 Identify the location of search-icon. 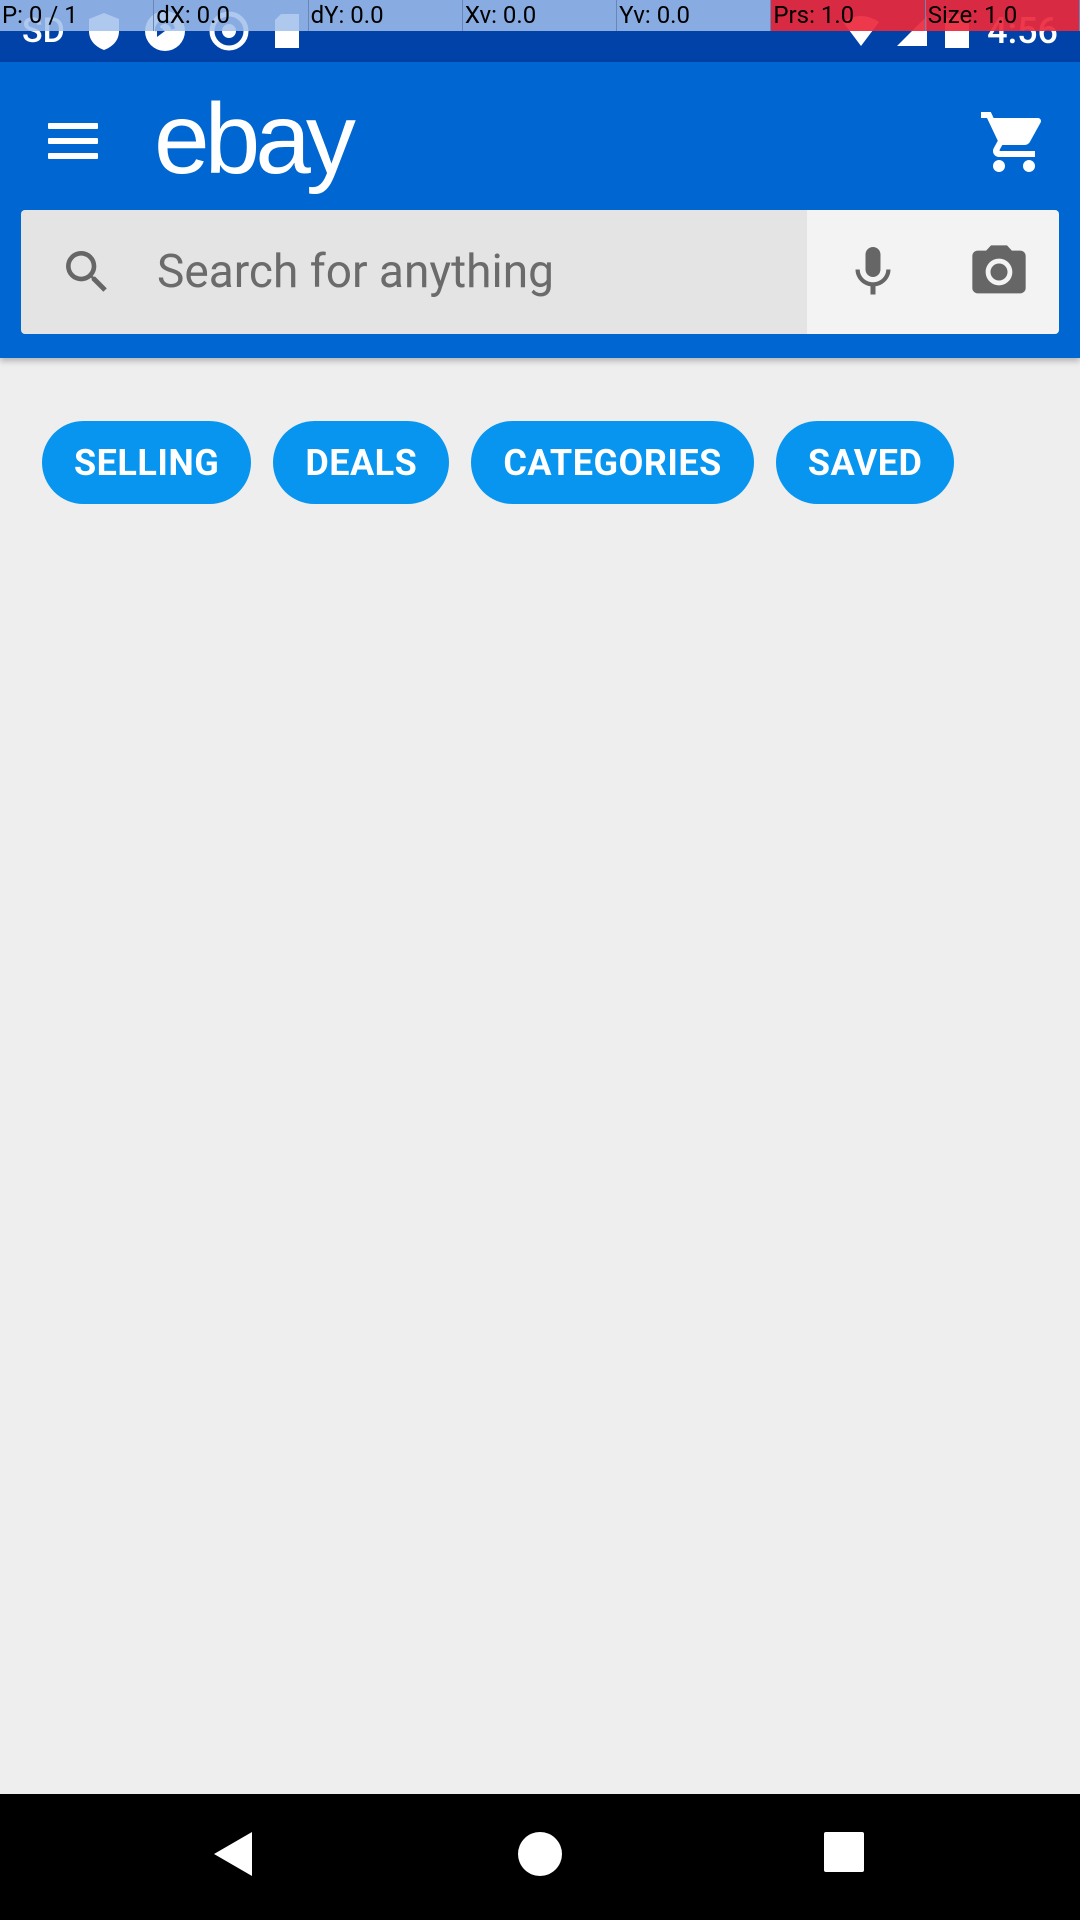
(86, 271).